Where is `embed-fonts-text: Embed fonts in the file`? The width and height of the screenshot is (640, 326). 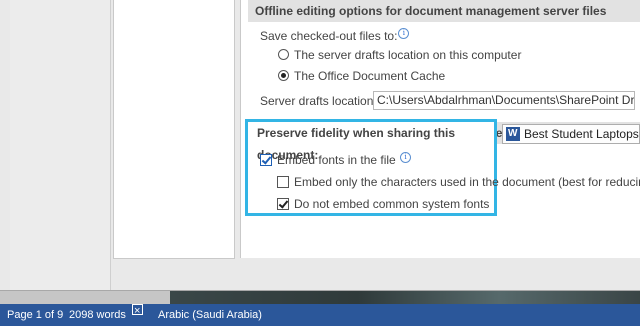
embed-fonts-text: Embed fonts in the file is located at coordinates (336, 160).